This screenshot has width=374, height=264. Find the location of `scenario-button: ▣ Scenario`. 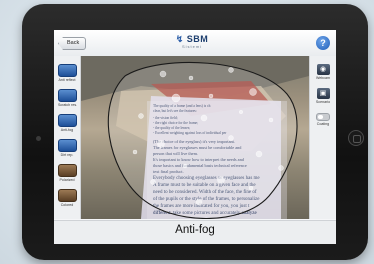

scenario-button: ▣ Scenario is located at coordinates (323, 96).